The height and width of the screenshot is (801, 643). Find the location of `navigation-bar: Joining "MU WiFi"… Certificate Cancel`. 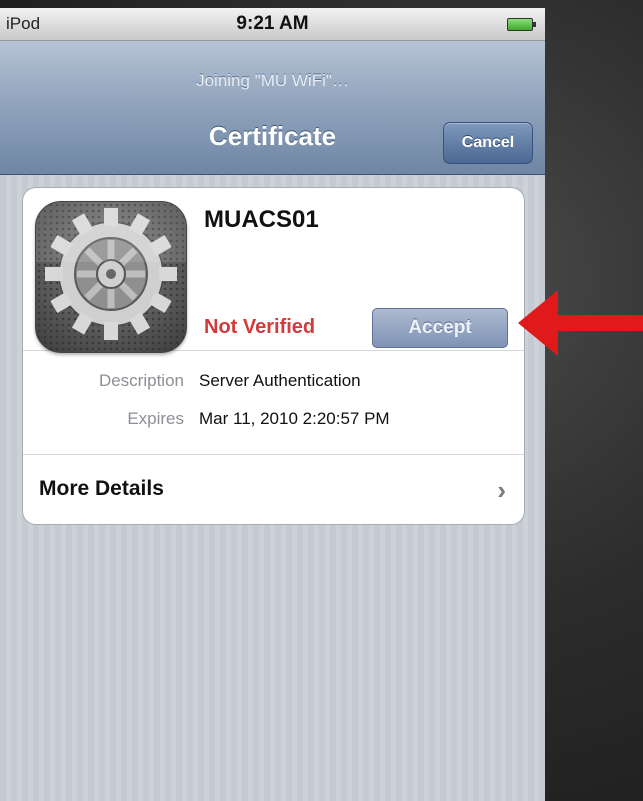

navigation-bar: Joining "MU WiFi"… Certificate Cancel is located at coordinates (272, 108).